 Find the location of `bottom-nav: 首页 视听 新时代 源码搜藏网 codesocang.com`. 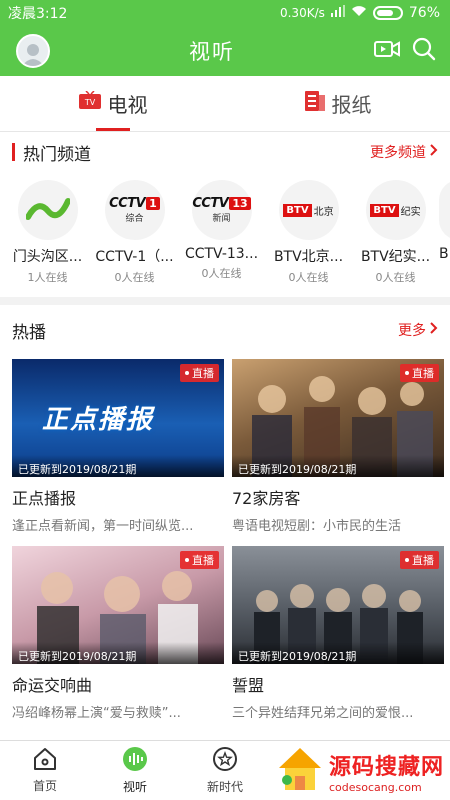

bottom-nav: 首页 视听 新时代 源码搜藏网 codesocang.com is located at coordinates (225, 770).